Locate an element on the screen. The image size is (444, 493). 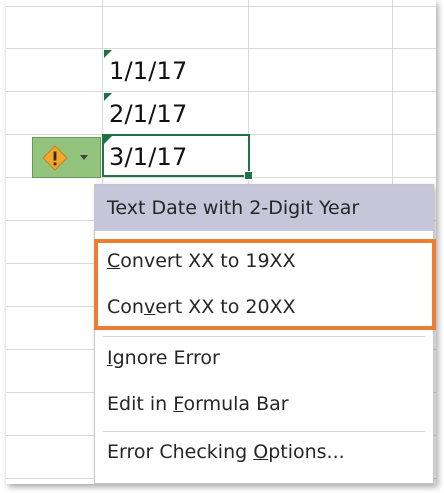
menu-header: Text Date with 2-Digit Year is located at coordinates (264, 208).